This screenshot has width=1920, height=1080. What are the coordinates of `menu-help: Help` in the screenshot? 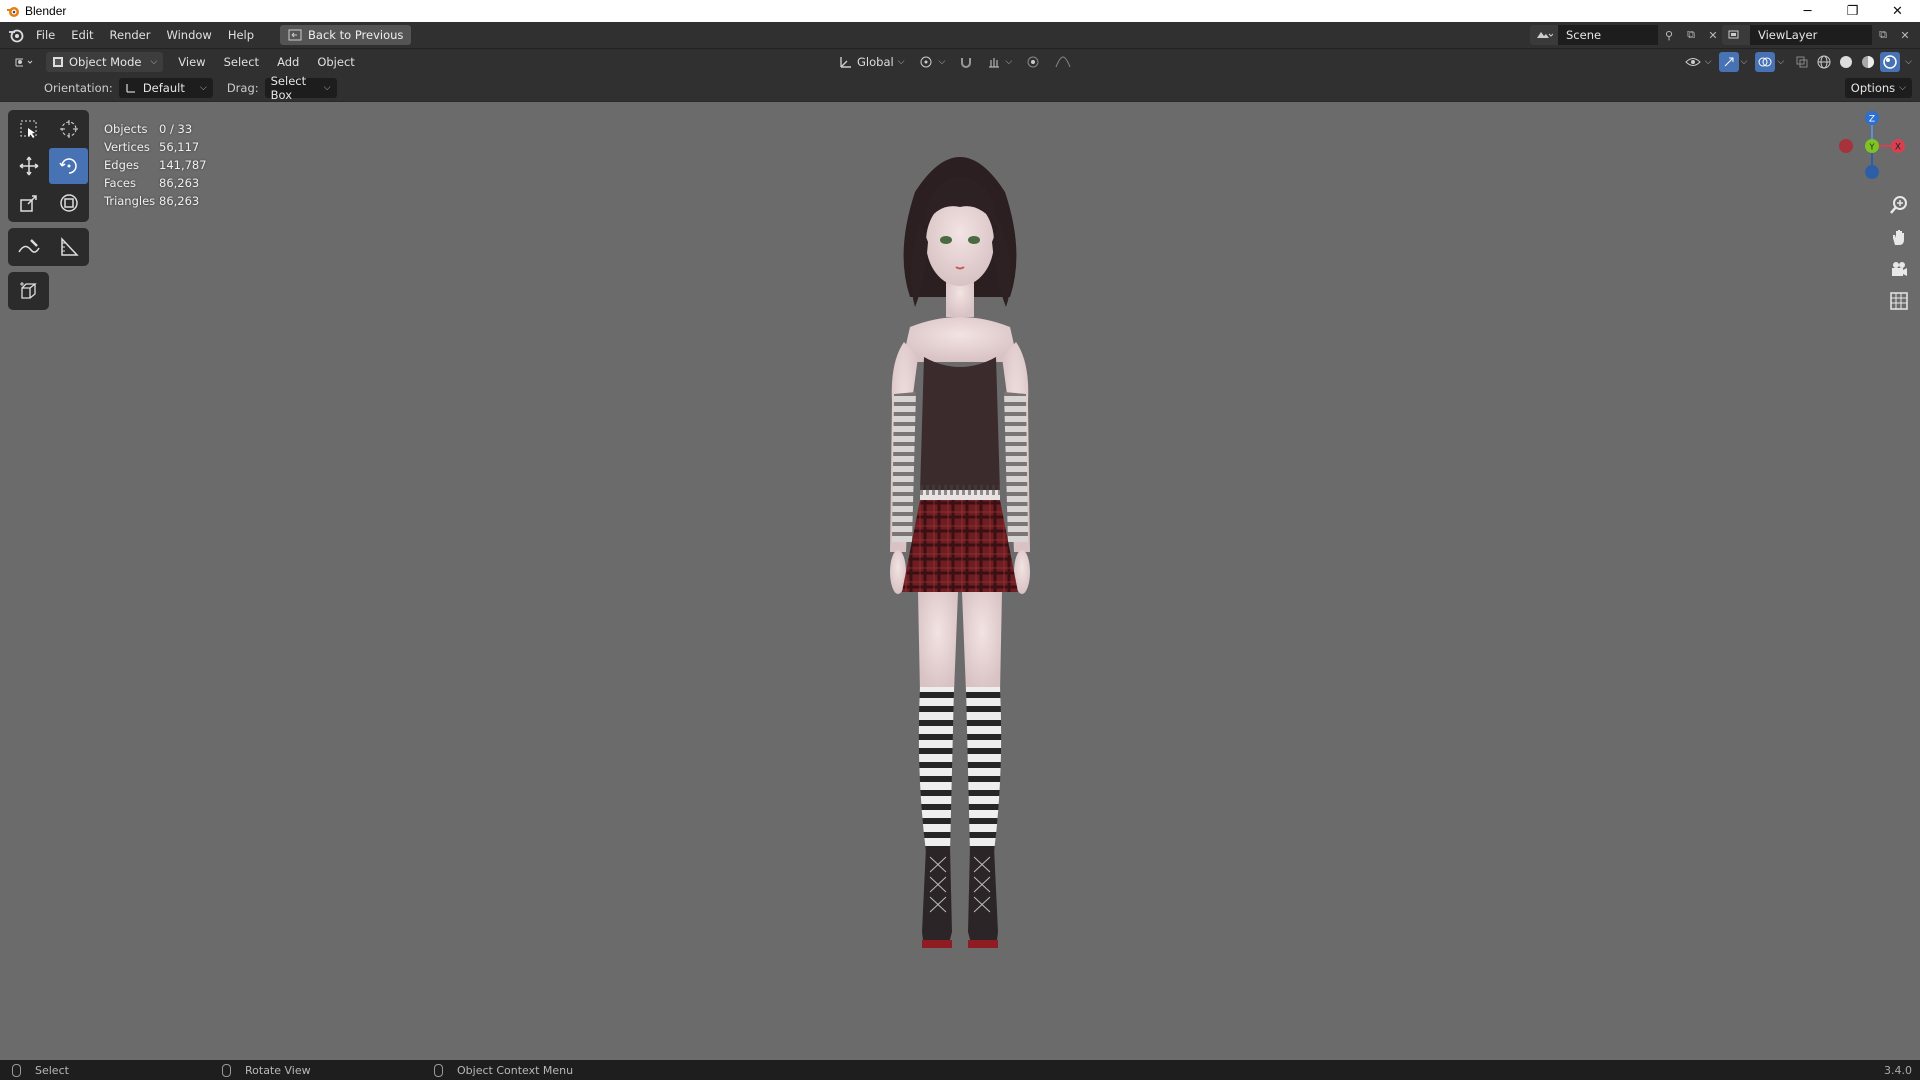 It's located at (241, 35).